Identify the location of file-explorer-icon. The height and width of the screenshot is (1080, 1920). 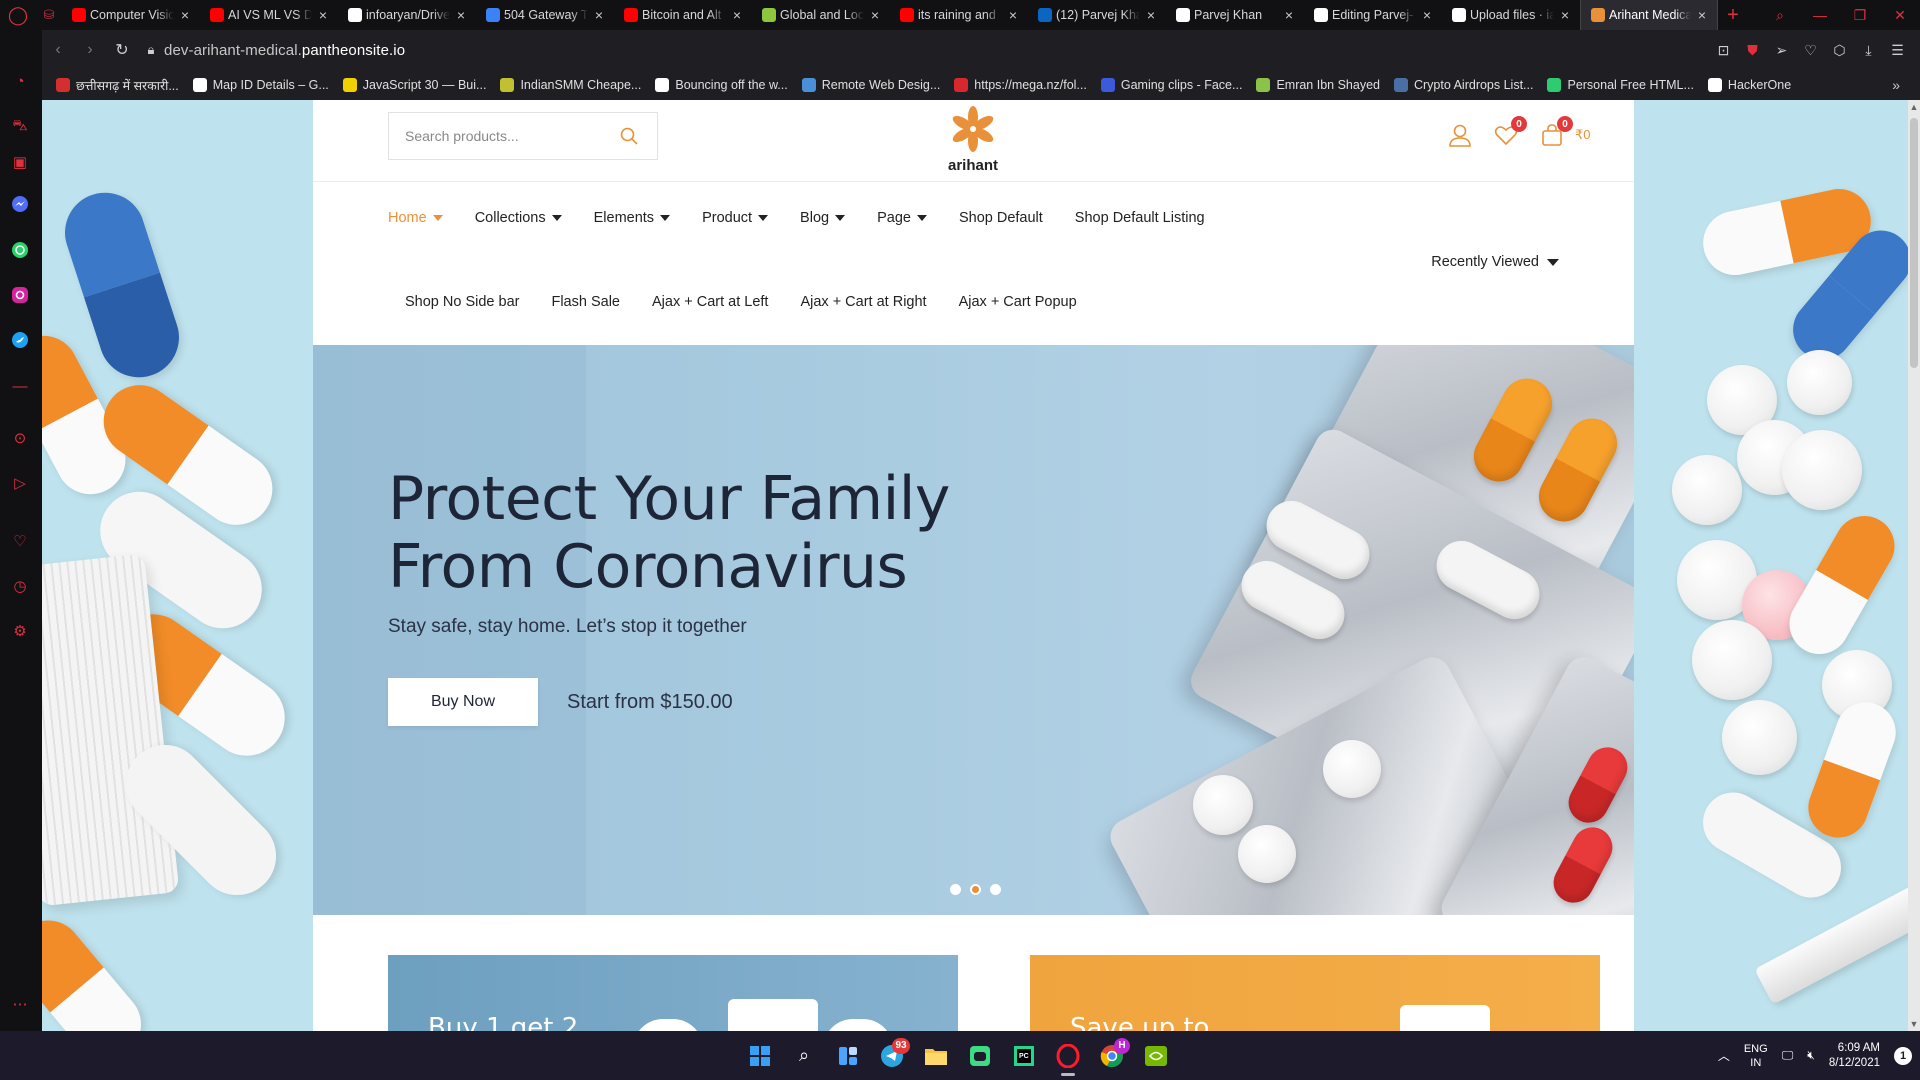
(936, 1056).